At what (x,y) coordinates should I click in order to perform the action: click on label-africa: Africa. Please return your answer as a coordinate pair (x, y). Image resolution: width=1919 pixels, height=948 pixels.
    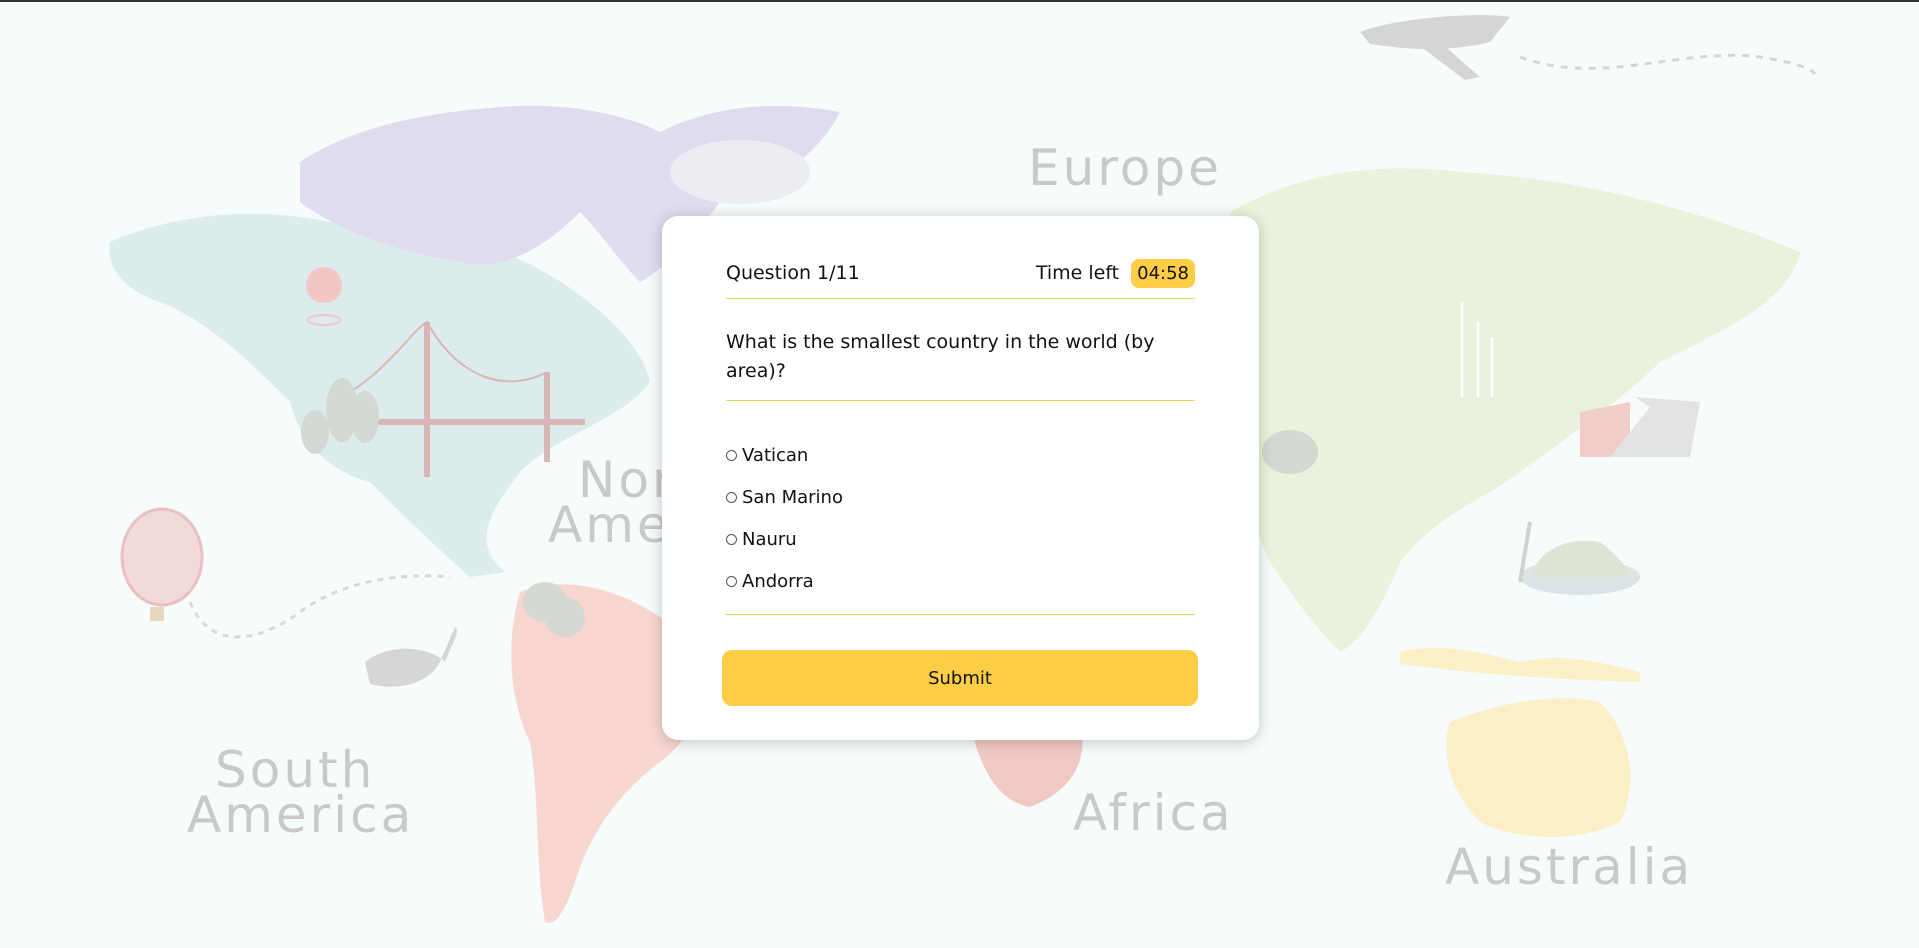
    Looking at the image, I should click on (1153, 813).